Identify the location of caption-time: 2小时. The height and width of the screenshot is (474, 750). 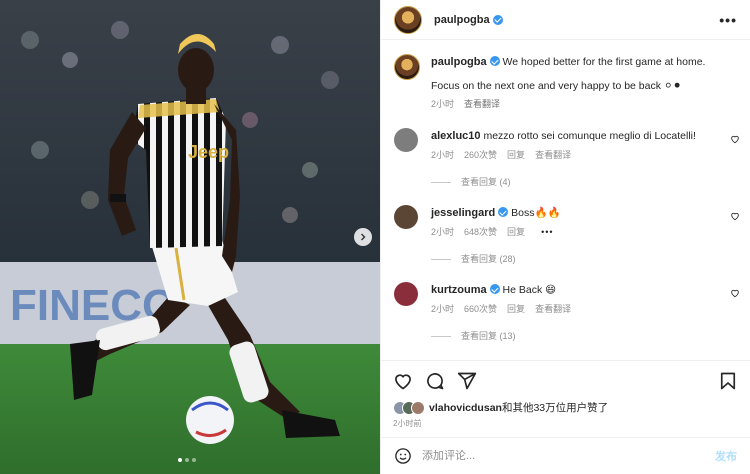
(443, 104).